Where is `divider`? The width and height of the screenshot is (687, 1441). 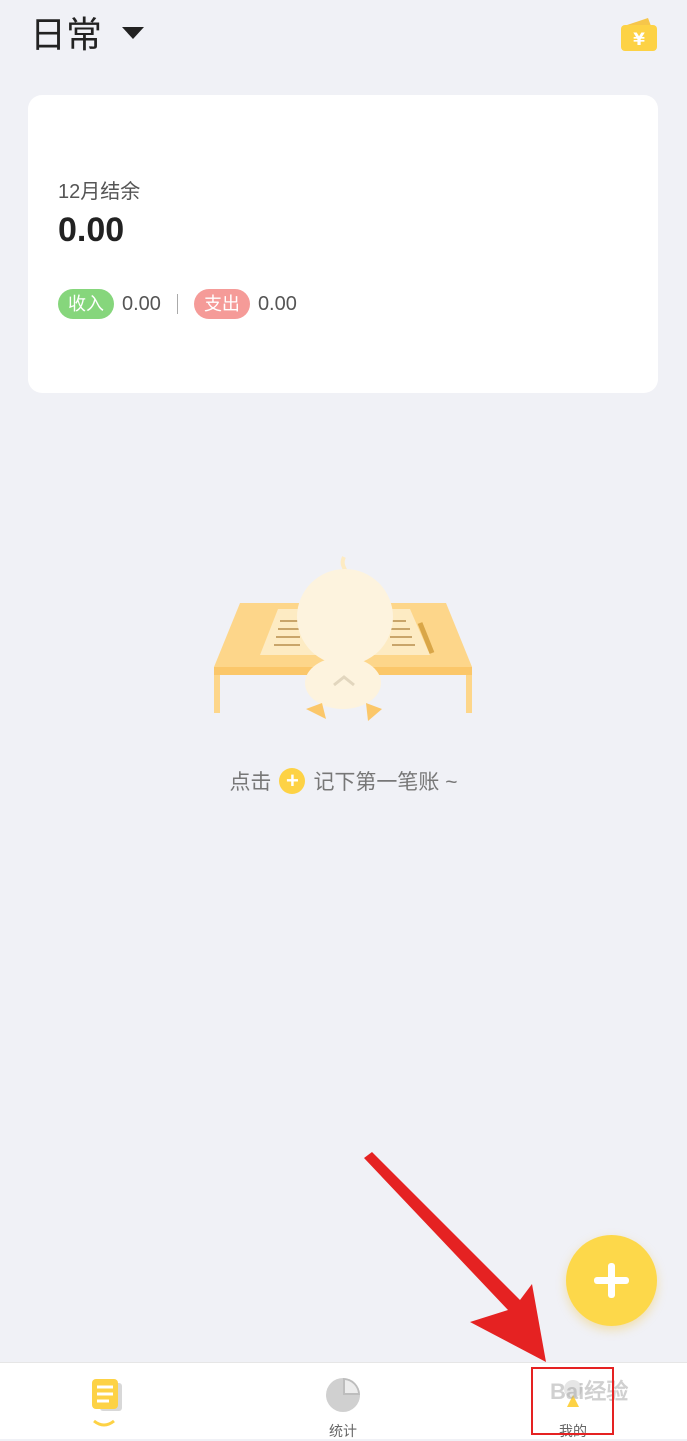 divider is located at coordinates (177, 304).